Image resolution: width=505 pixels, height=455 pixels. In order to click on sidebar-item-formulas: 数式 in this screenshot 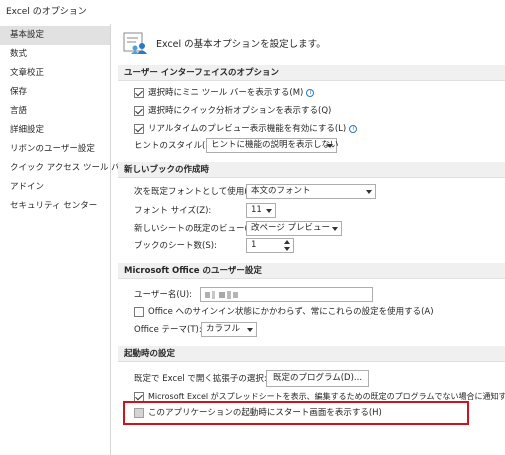, I will do `click(55, 54)`.